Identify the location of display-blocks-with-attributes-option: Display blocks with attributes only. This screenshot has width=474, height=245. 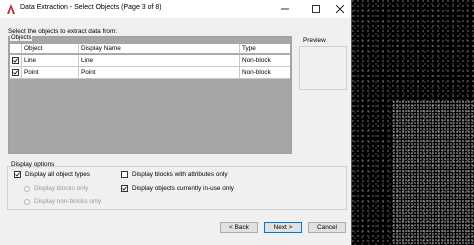
(174, 174).